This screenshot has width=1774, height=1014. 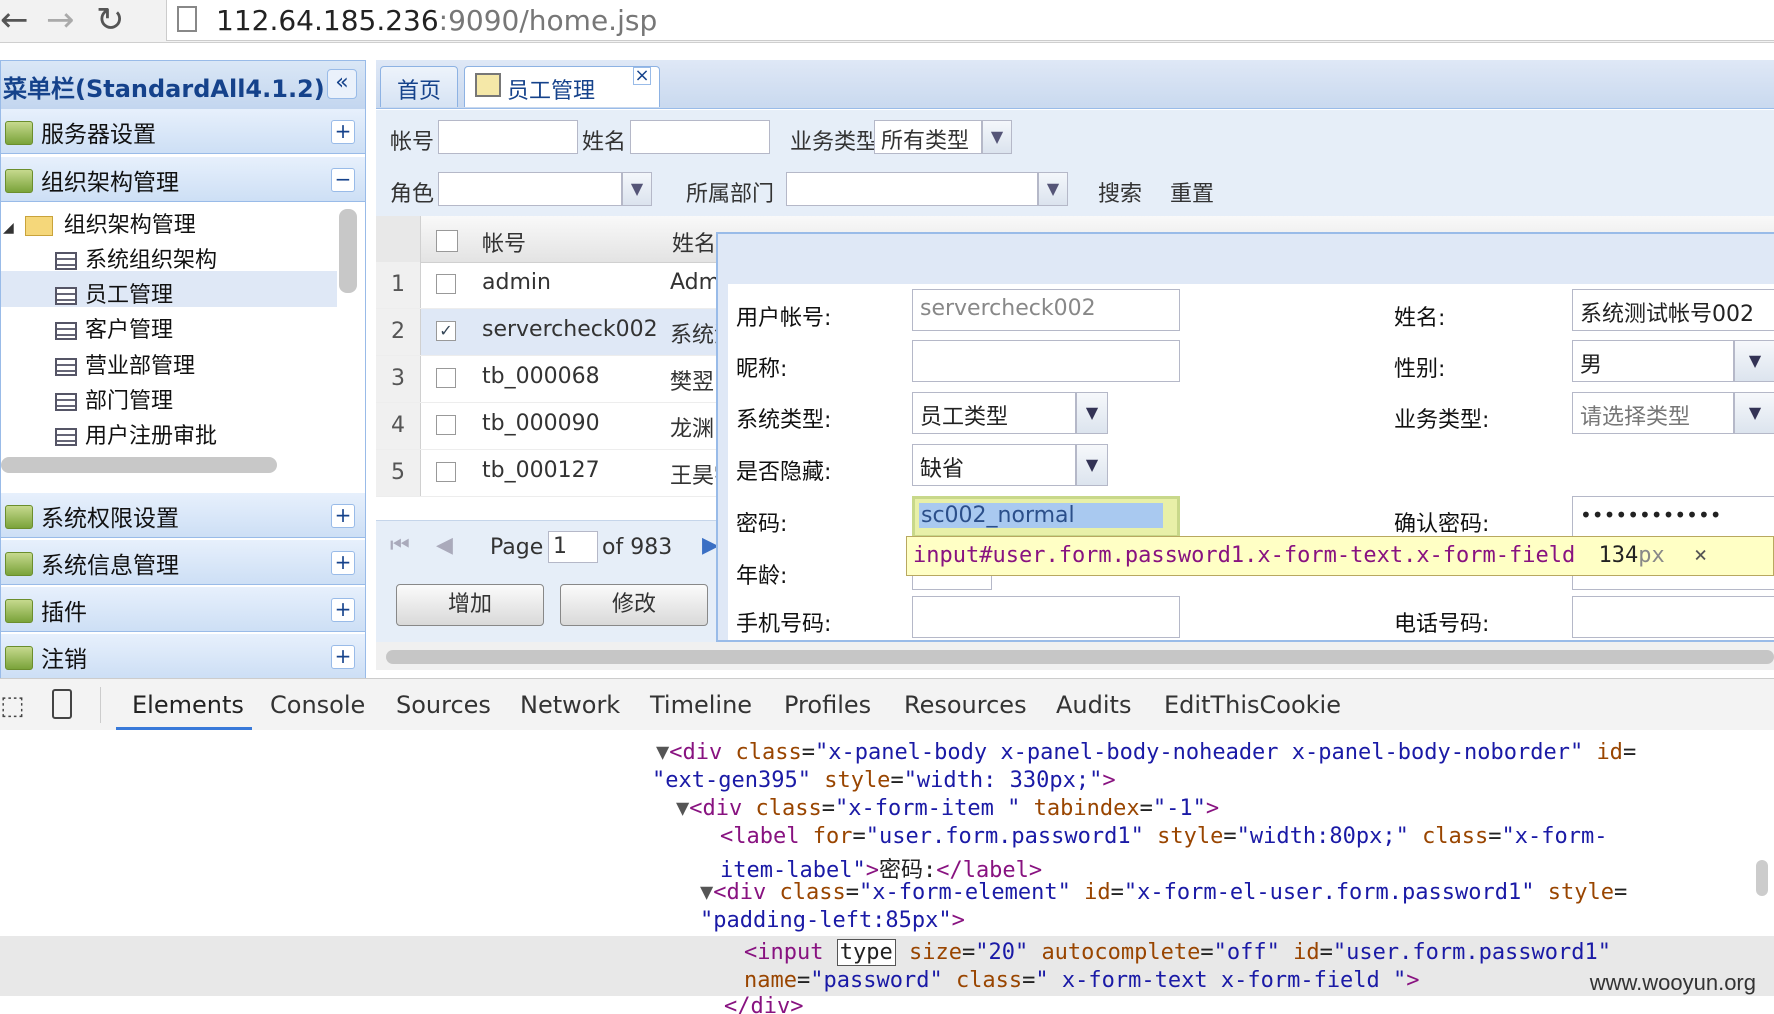 What do you see at coordinates (114, 293) in the screenshot?
I see `tree-item-employees: 员工管理` at bounding box center [114, 293].